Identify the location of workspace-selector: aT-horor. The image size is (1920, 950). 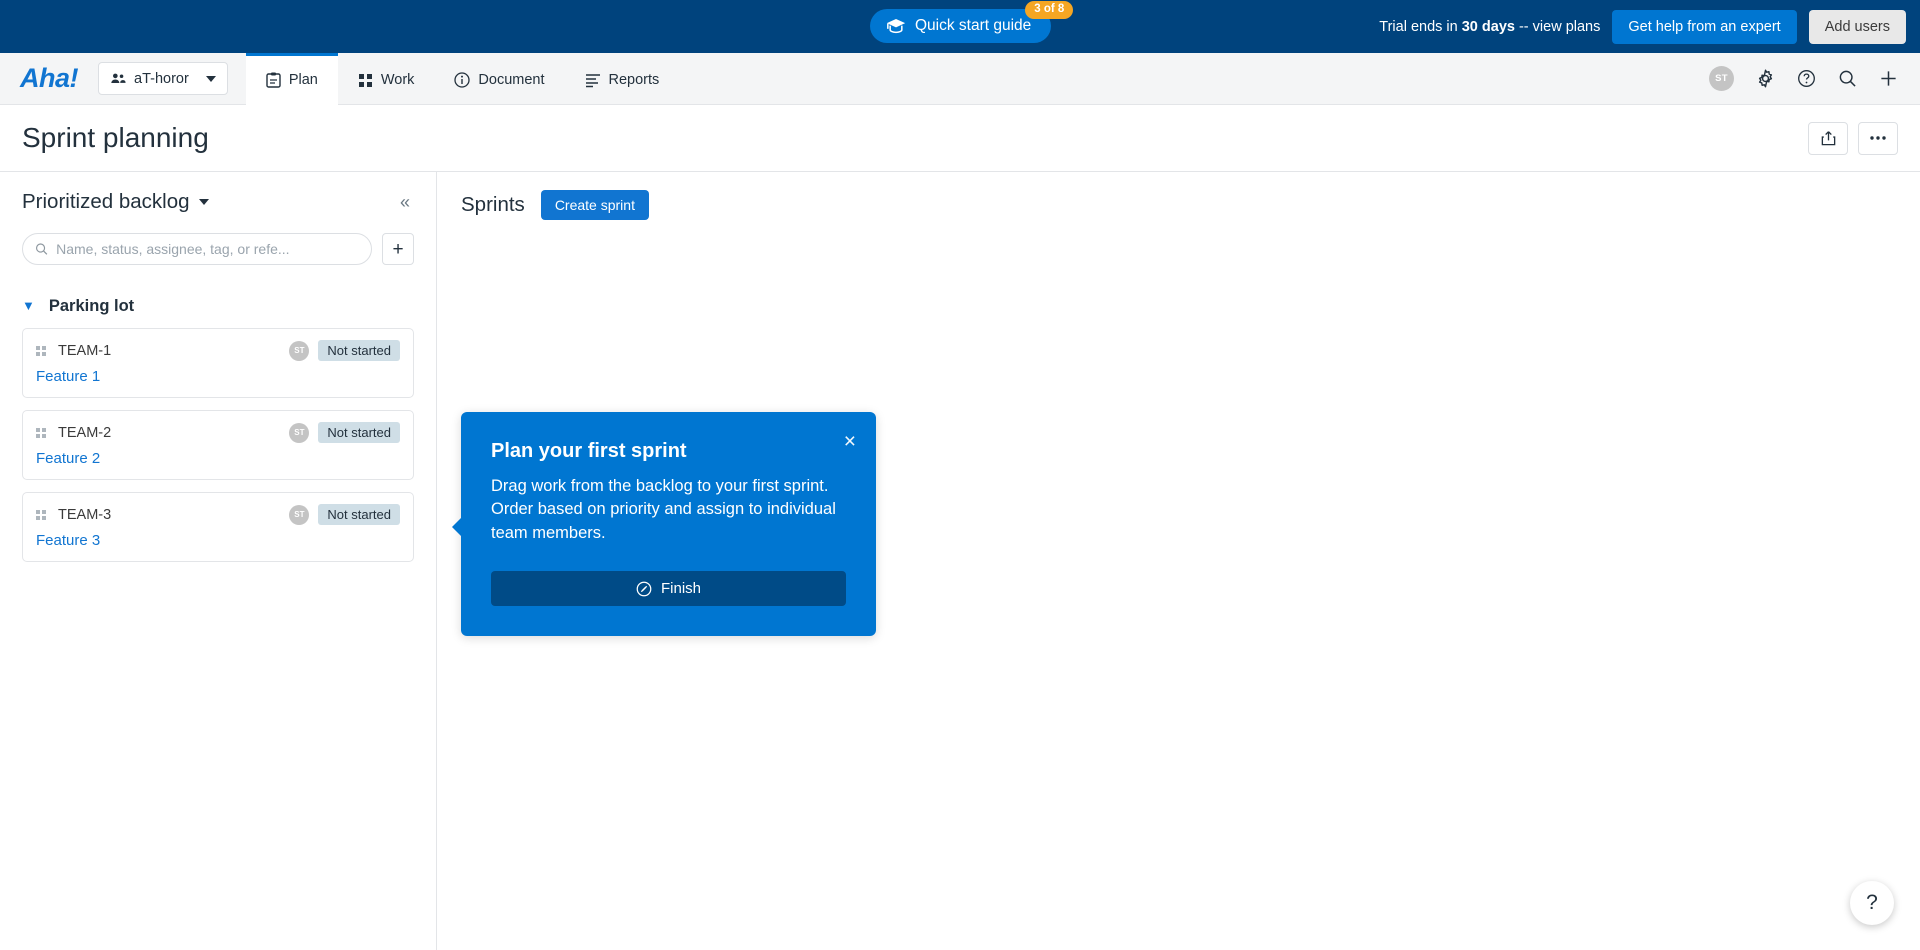
(163, 78).